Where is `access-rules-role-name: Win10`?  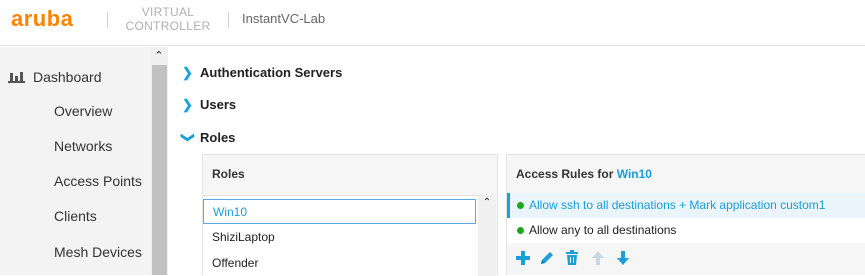 access-rules-role-name: Win10 is located at coordinates (634, 174).